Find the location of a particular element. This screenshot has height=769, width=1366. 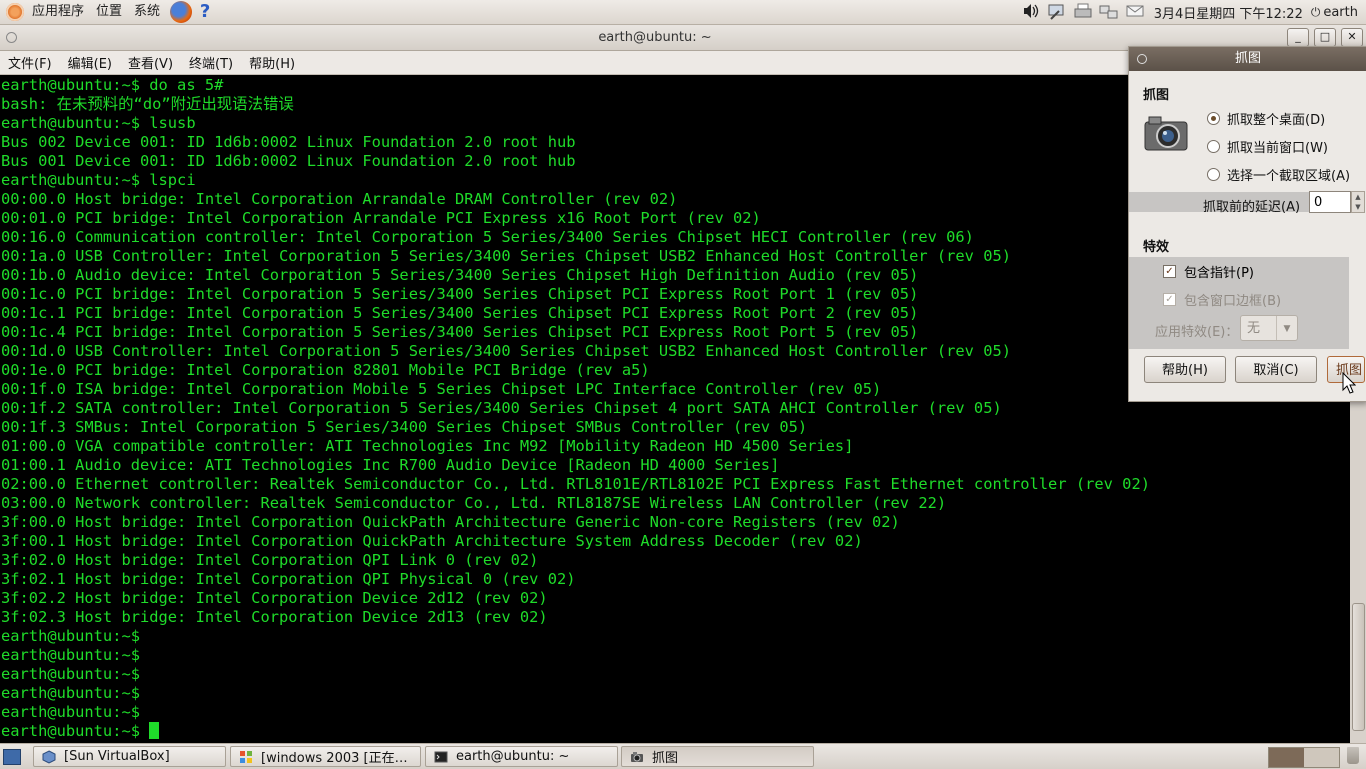

firefox-icon is located at coordinates (181, 12).